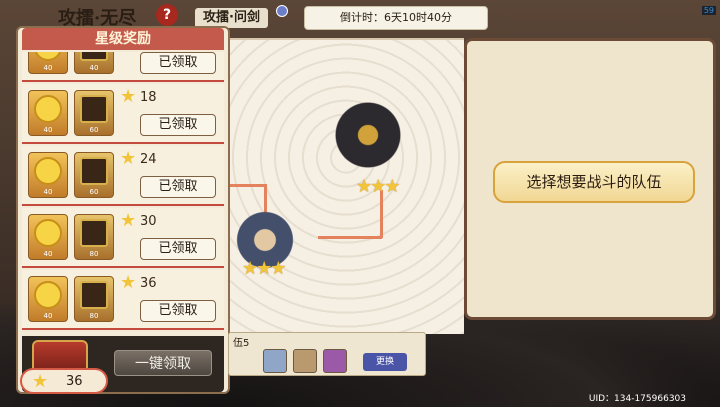  What do you see at coordinates (123, 39) in the screenshot?
I see `panel-title: 星级奖励` at bounding box center [123, 39].